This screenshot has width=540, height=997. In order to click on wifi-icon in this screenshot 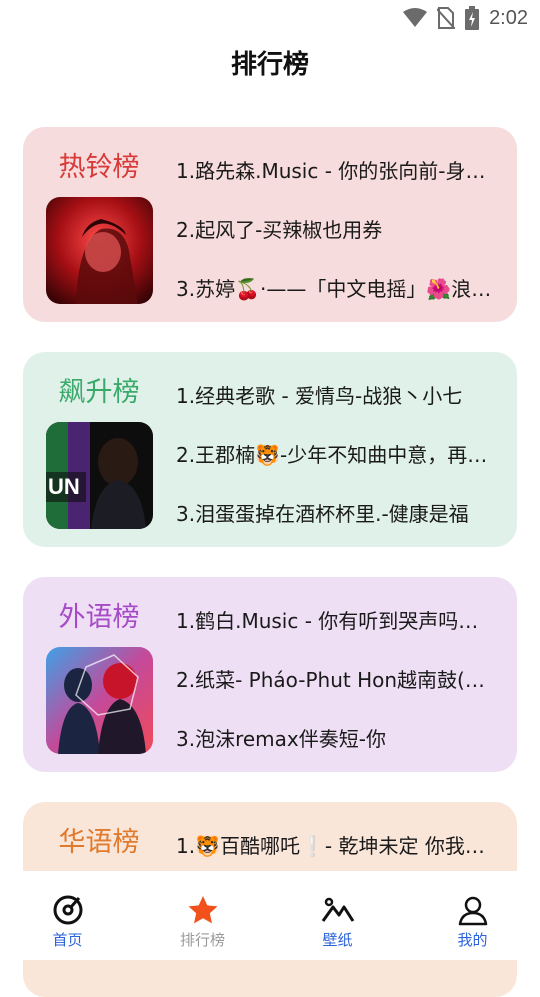, I will do `click(415, 17)`.